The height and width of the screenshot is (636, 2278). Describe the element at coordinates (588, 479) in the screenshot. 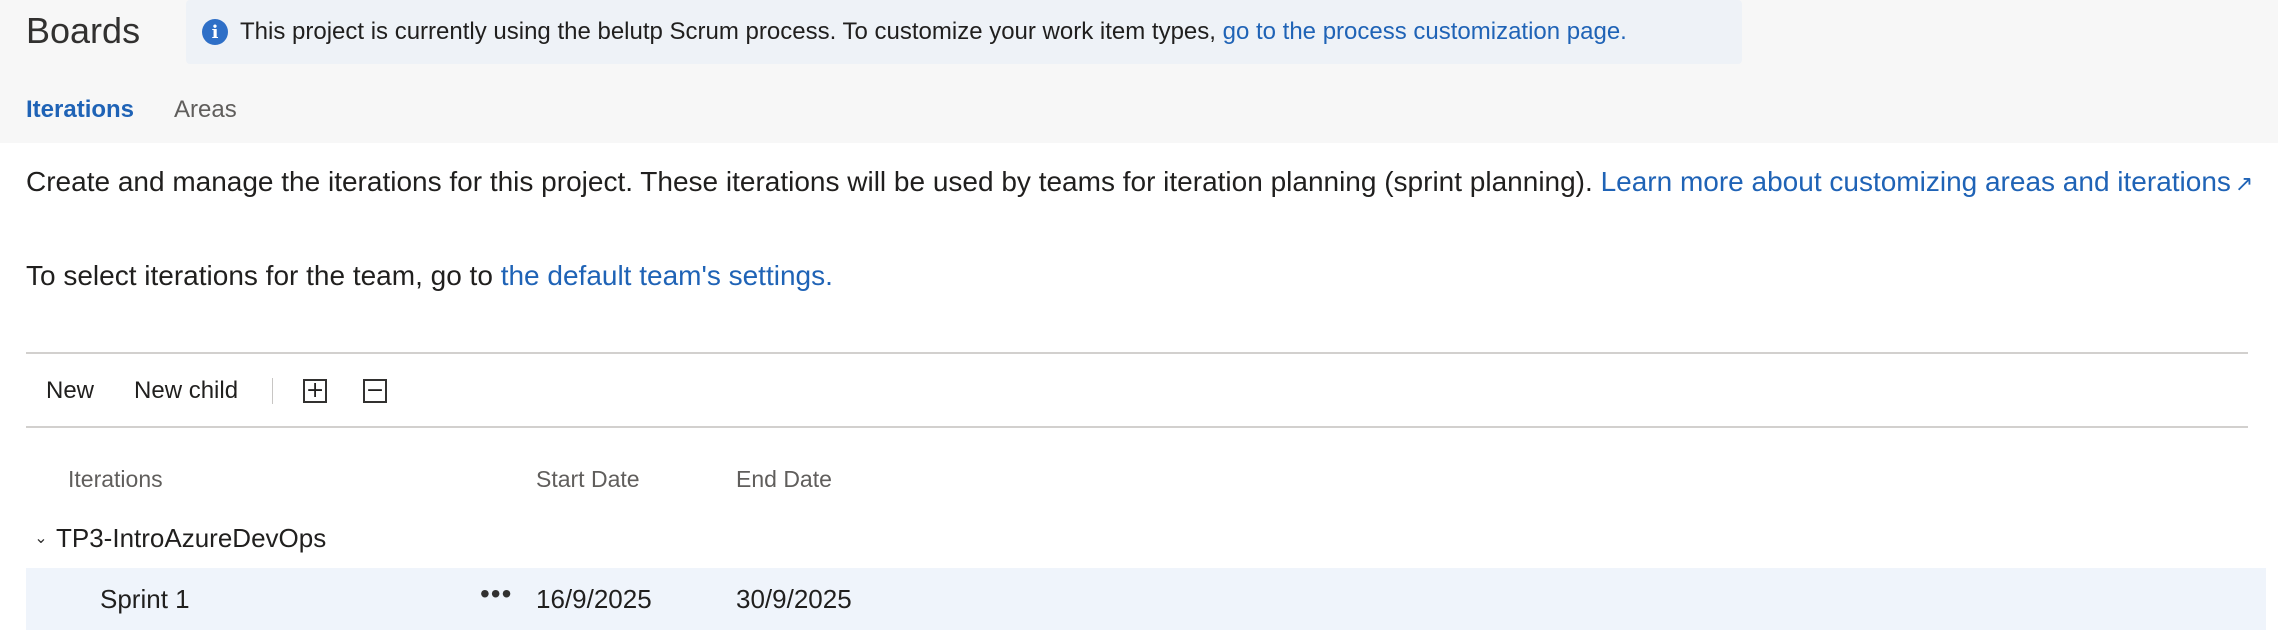

I see `column-header-start-date: Start Date` at that location.